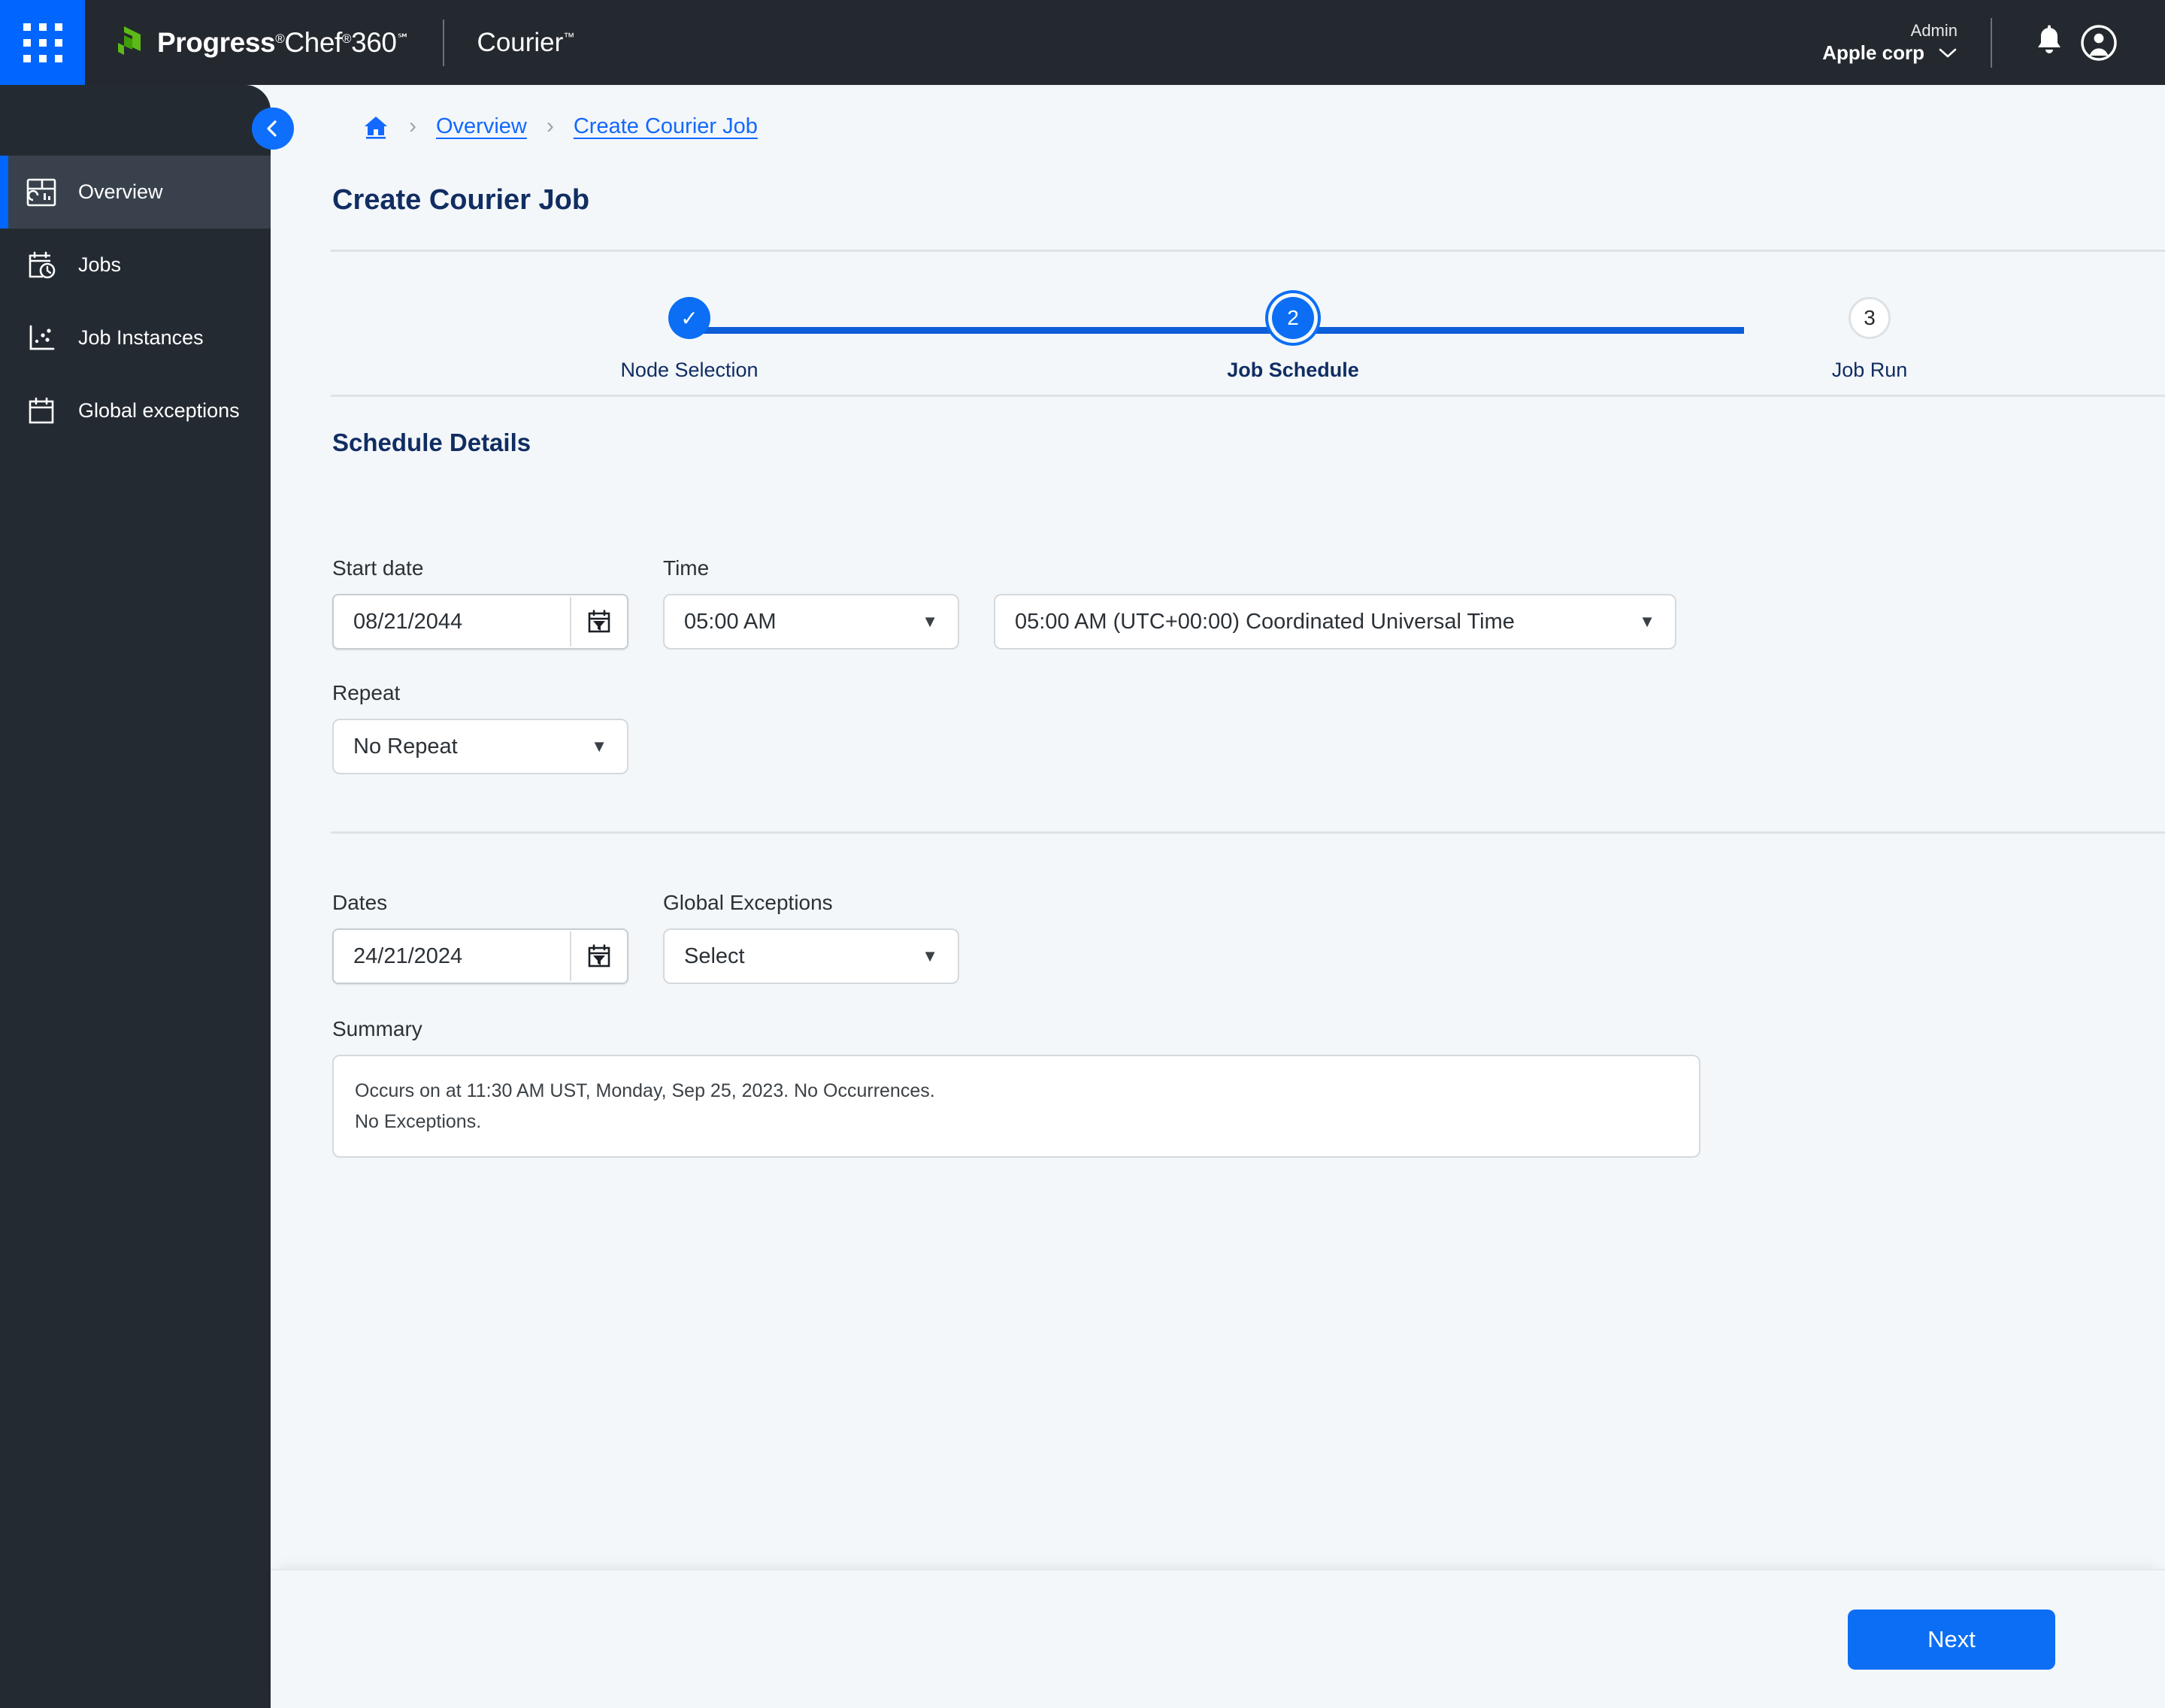  Describe the element at coordinates (1248, 727) in the screenshot. I see `row-repeat: Repeat No Repeat ▼` at that location.